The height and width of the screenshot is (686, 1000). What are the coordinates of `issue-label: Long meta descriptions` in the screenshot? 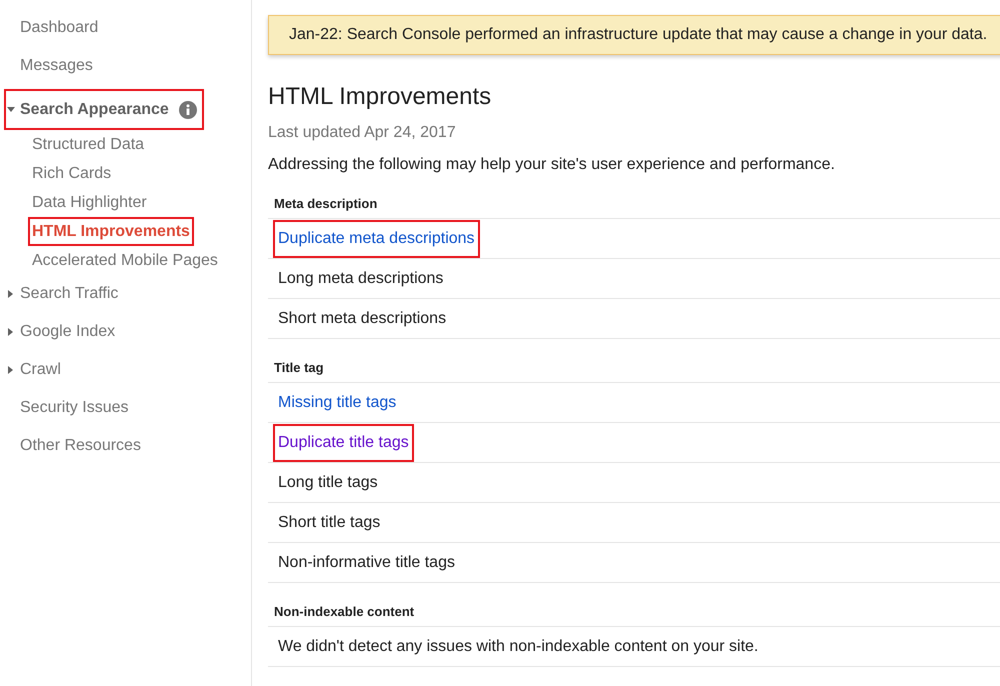 It's located at (360, 278).